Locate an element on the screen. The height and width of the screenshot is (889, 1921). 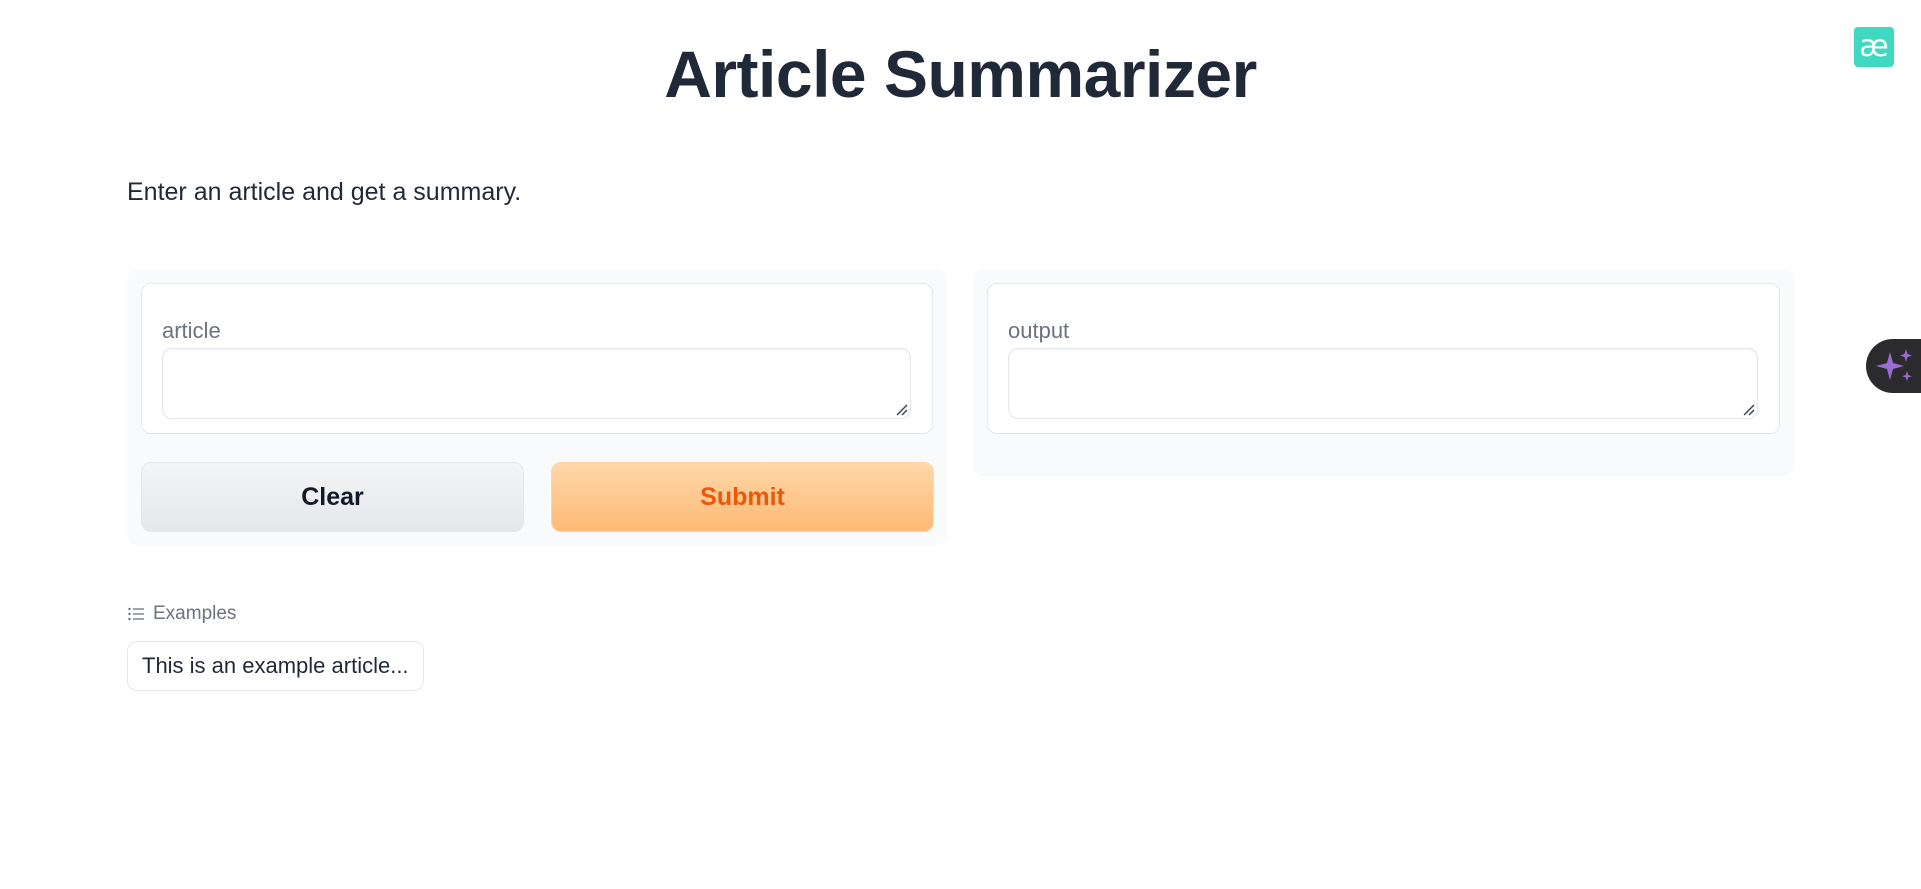
sparkle-icon is located at coordinates (1894, 365).